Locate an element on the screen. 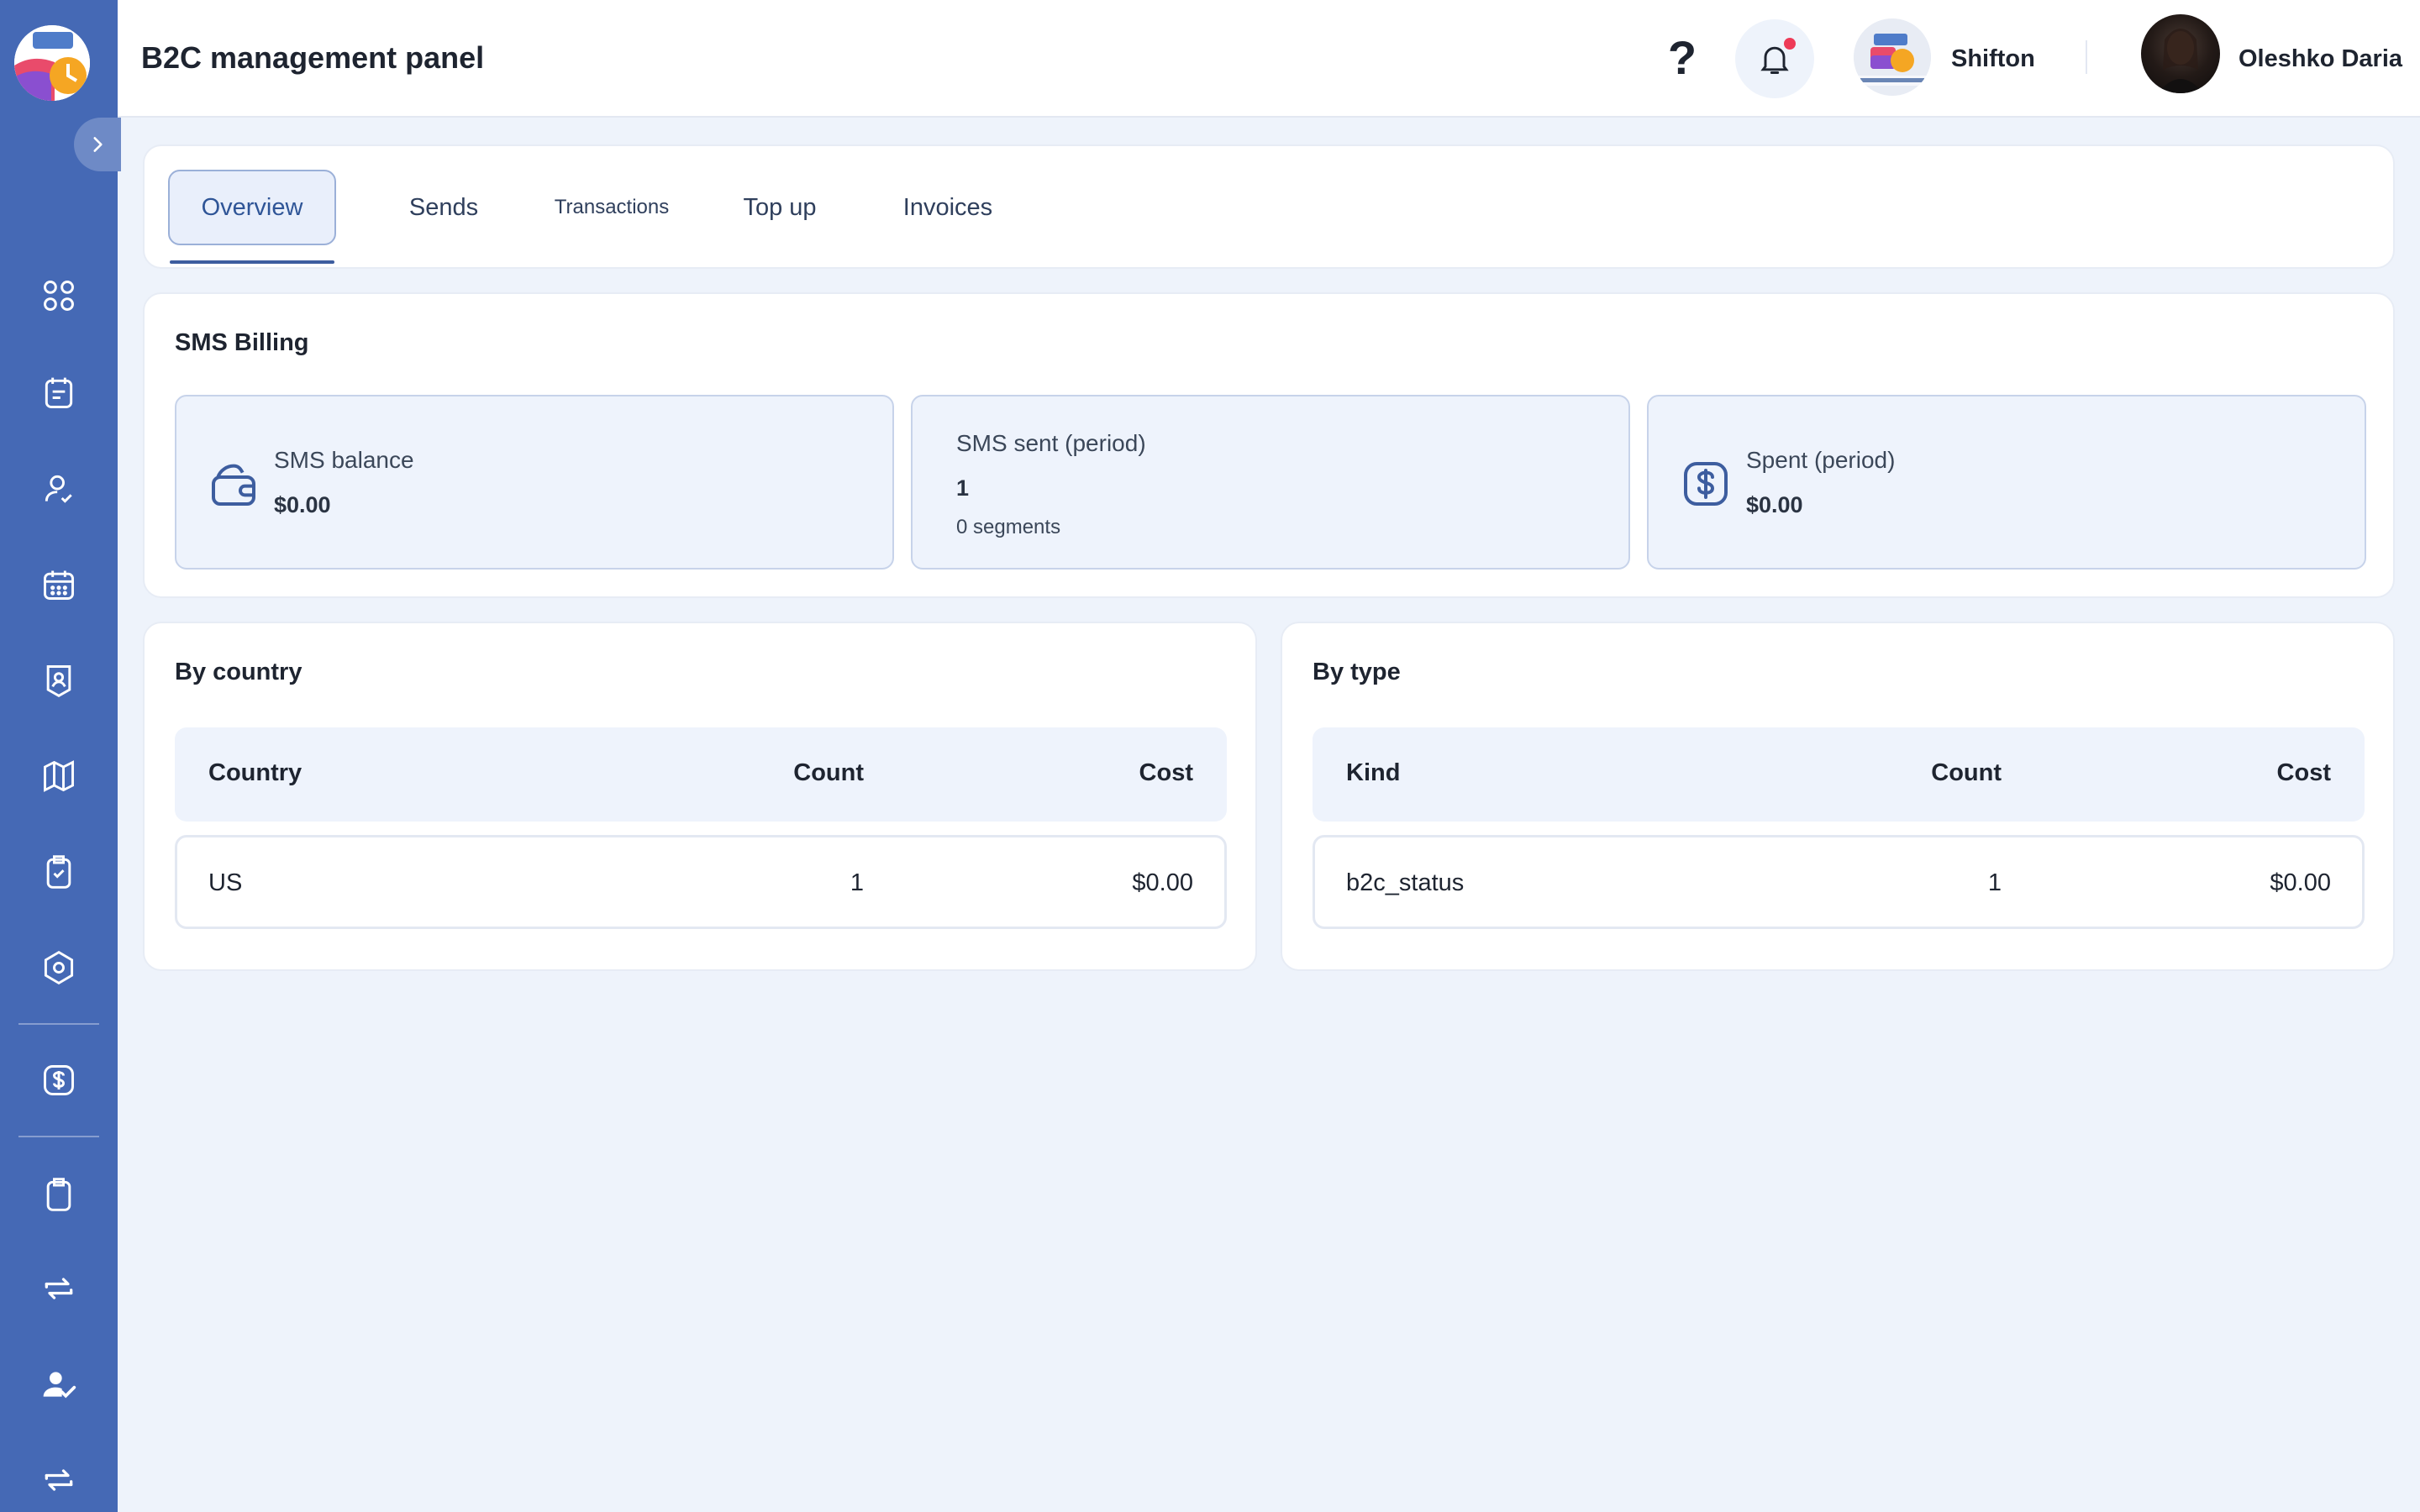  sms-sent-label: SMS sent (period) is located at coordinates (1051, 443).